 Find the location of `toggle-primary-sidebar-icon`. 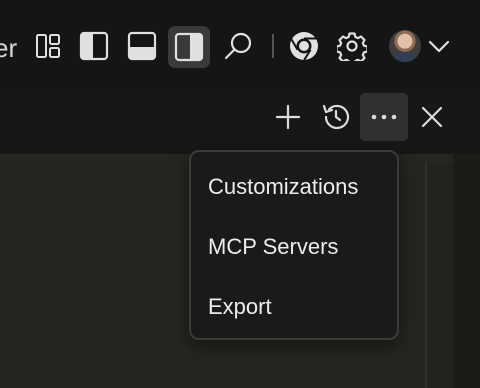

toggle-primary-sidebar-icon is located at coordinates (94, 46).